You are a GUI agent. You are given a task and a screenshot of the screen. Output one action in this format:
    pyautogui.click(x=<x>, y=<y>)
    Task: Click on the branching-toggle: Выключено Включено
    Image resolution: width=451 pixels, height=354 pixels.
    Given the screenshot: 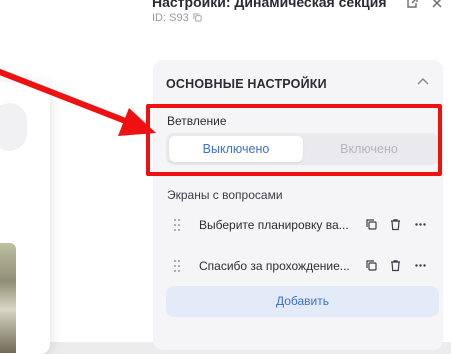 What is the action you would take?
    pyautogui.click(x=302, y=149)
    